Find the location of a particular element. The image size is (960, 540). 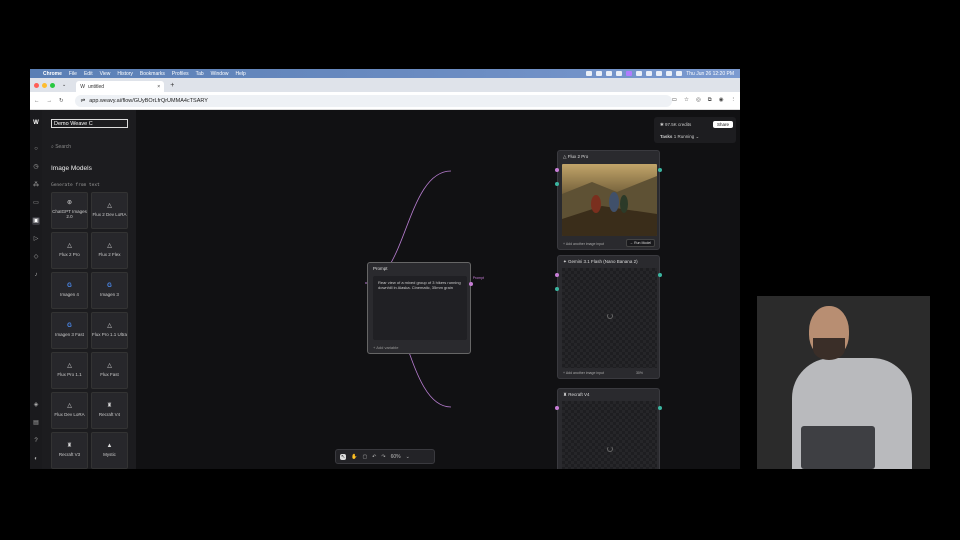

extension-icon: ◎ is located at coordinates (698, 100).